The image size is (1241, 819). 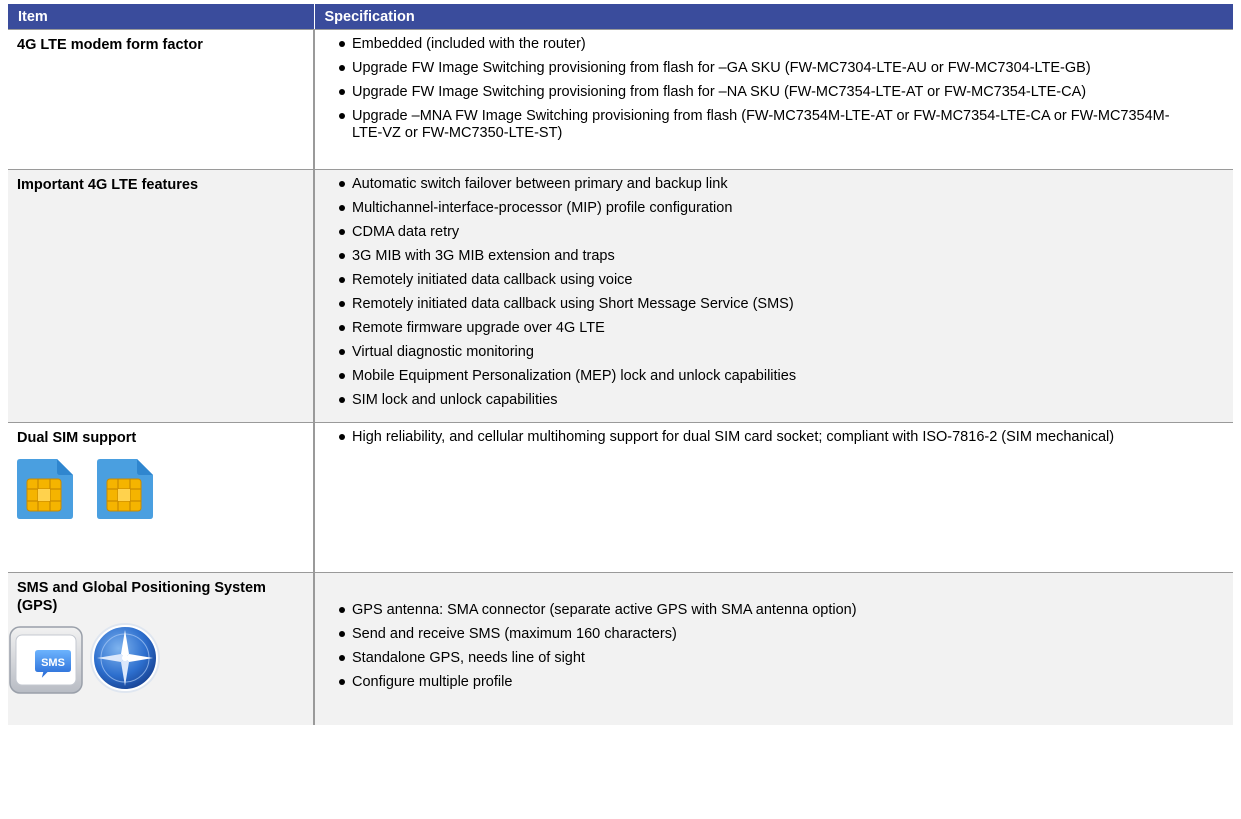 I want to click on sms-icon-label: SMS, so click(x=53, y=663).